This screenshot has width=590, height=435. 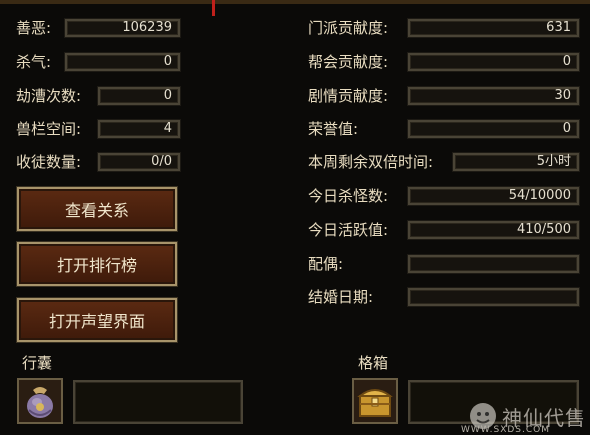 I want to click on bag-label: 行囊, so click(x=37, y=363).